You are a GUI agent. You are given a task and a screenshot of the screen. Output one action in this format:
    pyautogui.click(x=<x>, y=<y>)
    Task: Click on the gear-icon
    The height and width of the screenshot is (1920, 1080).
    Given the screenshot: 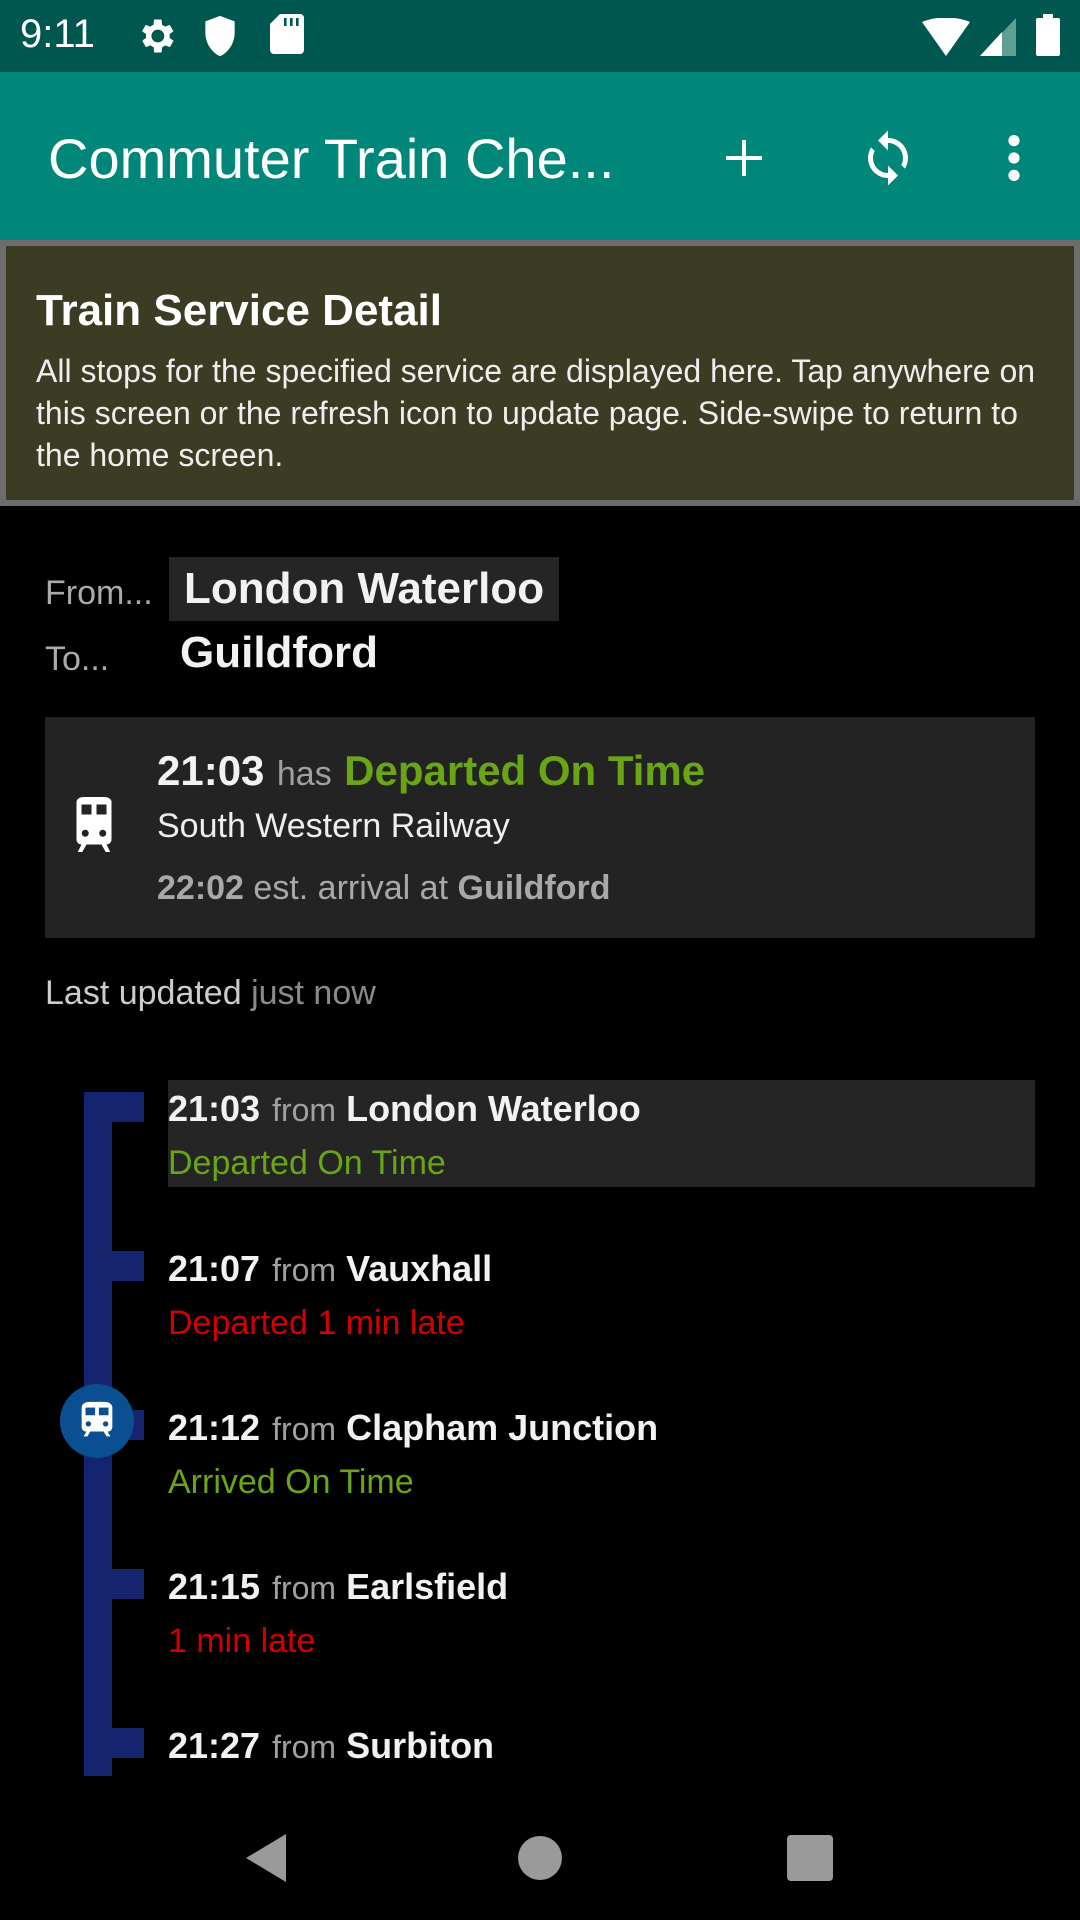 What is the action you would take?
    pyautogui.click(x=158, y=36)
    